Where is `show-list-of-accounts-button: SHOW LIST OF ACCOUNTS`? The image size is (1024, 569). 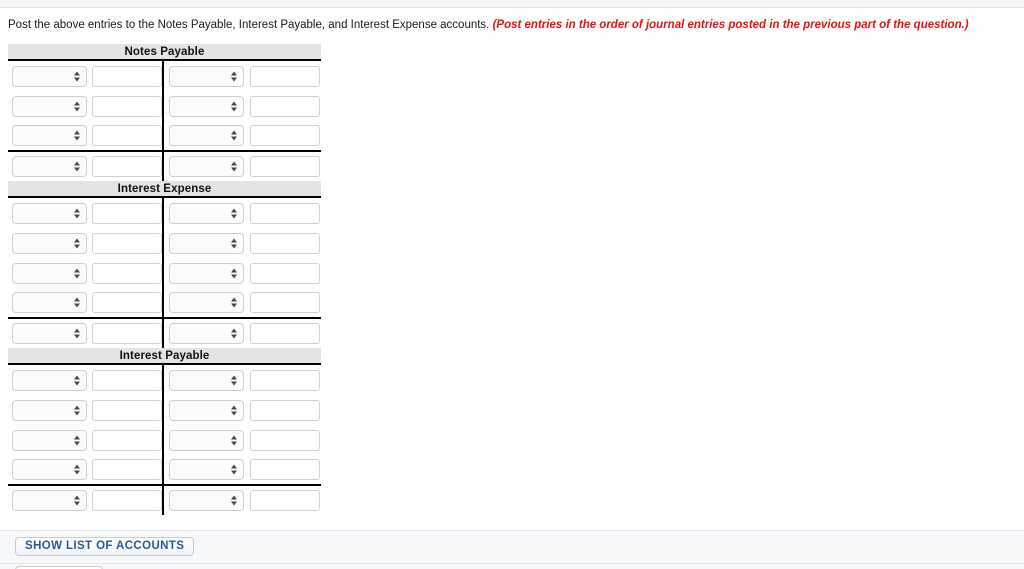 show-list-of-accounts-button: SHOW LIST OF ACCOUNTS is located at coordinates (105, 546).